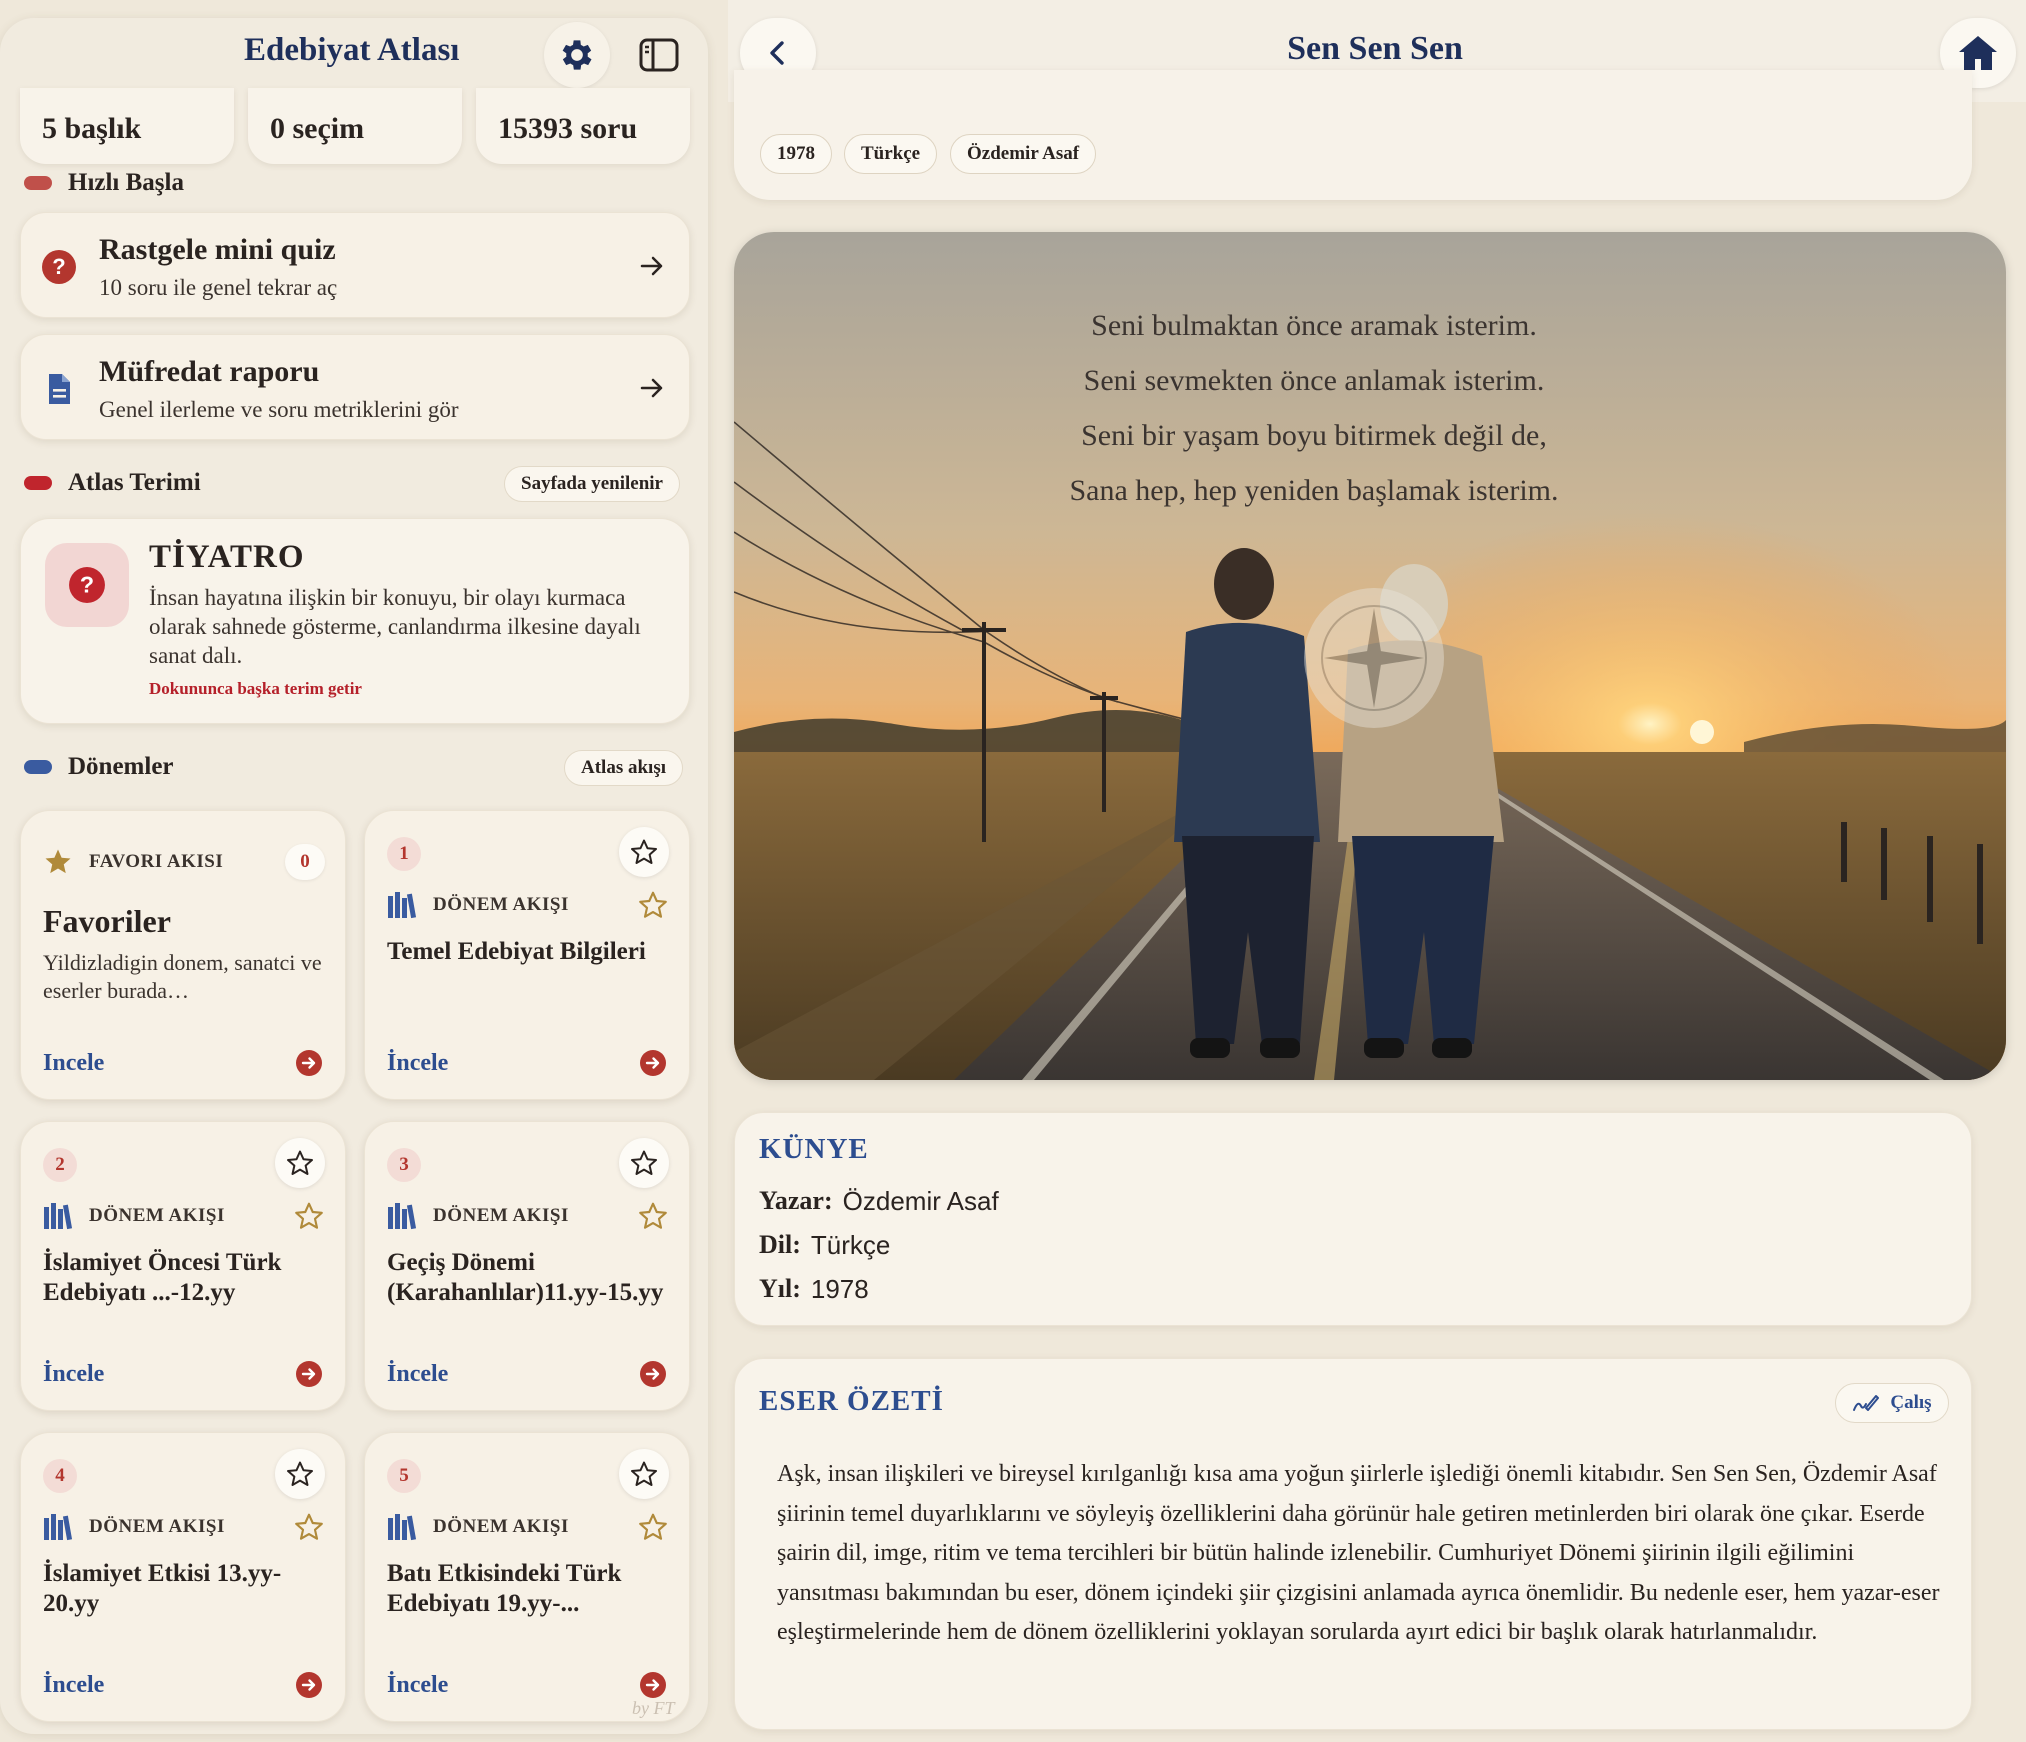 This screenshot has height=1742, width=2026. What do you see at coordinates (355, 126) in the screenshot?
I see `stat-selections: 0 seçim` at bounding box center [355, 126].